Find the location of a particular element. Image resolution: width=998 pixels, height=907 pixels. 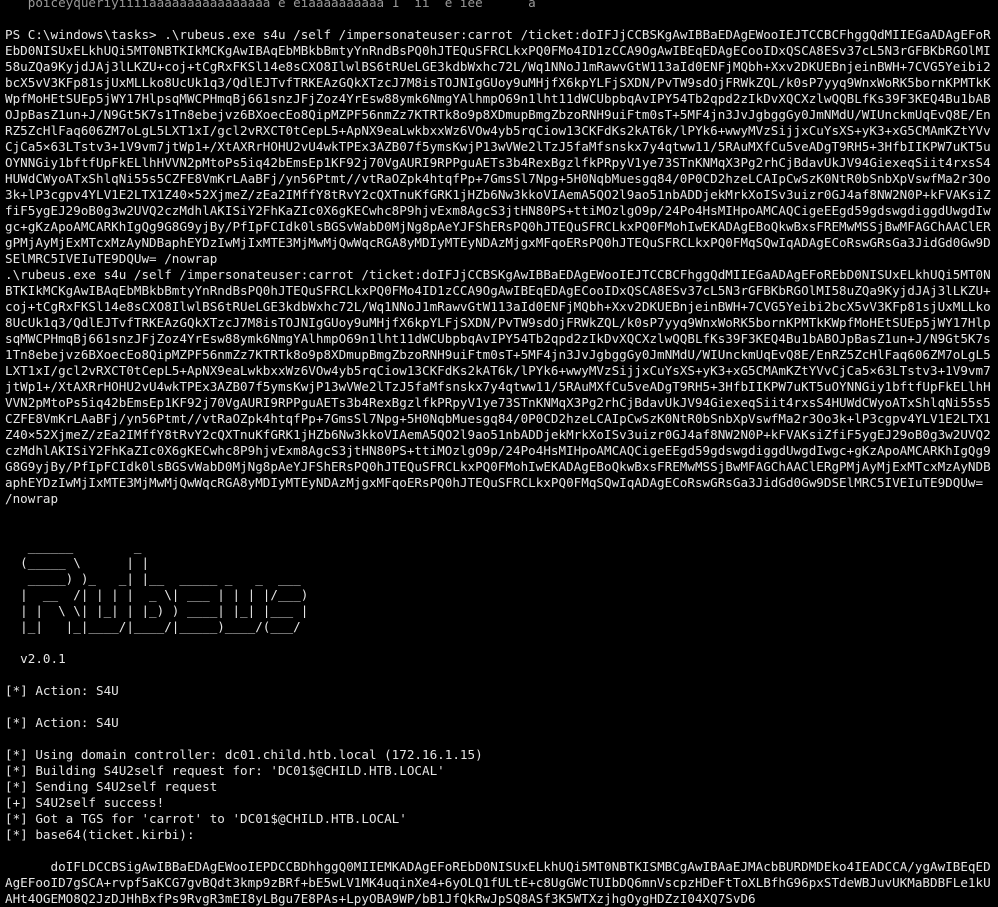

version-text: v2.0.1 is located at coordinates (35, 658).